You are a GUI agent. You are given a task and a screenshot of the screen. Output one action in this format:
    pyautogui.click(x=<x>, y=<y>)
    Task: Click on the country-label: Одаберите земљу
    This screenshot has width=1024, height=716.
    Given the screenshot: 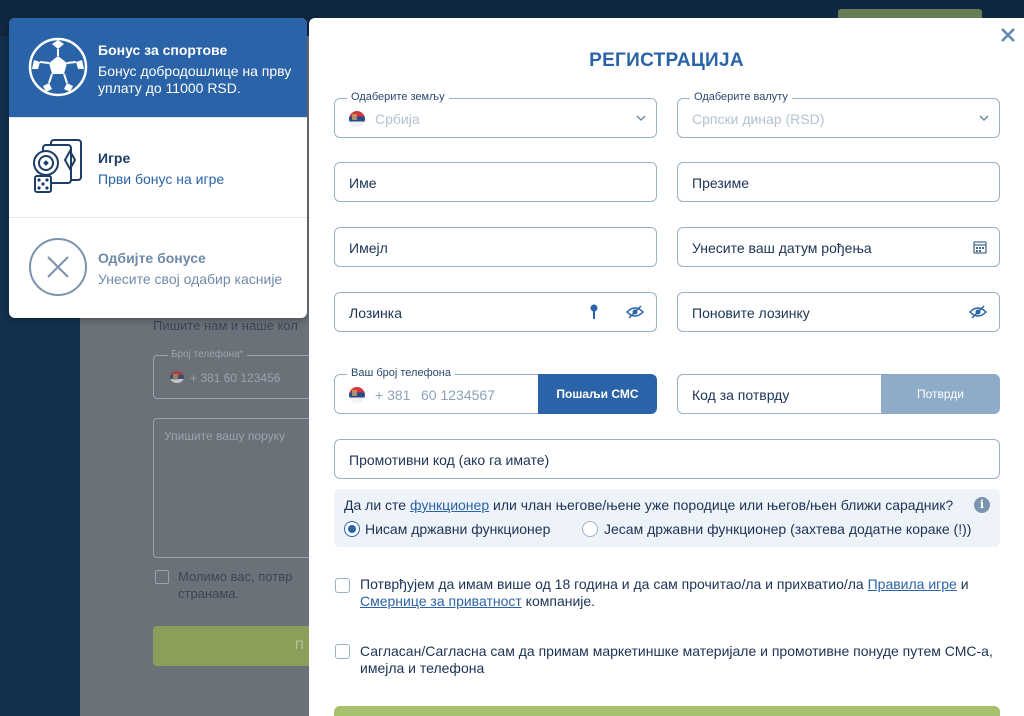 What is the action you would take?
    pyautogui.click(x=398, y=97)
    